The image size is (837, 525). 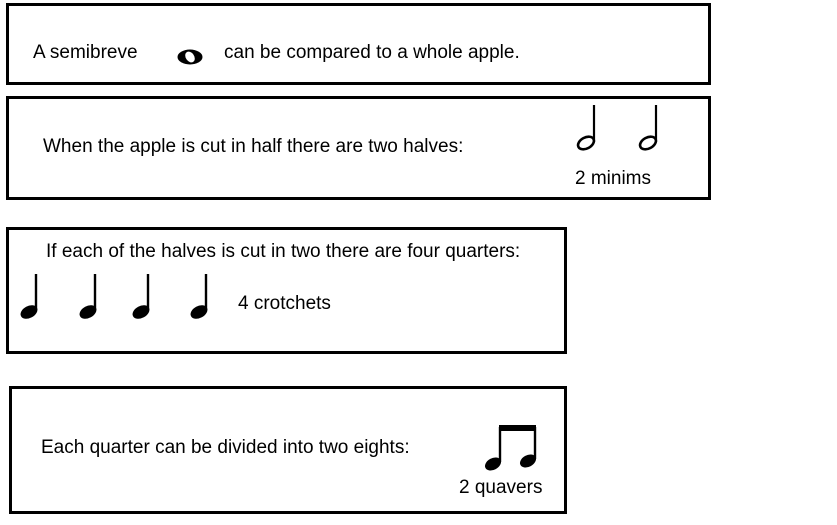 I want to click on quavers-caption: 2 quavers, so click(x=501, y=487).